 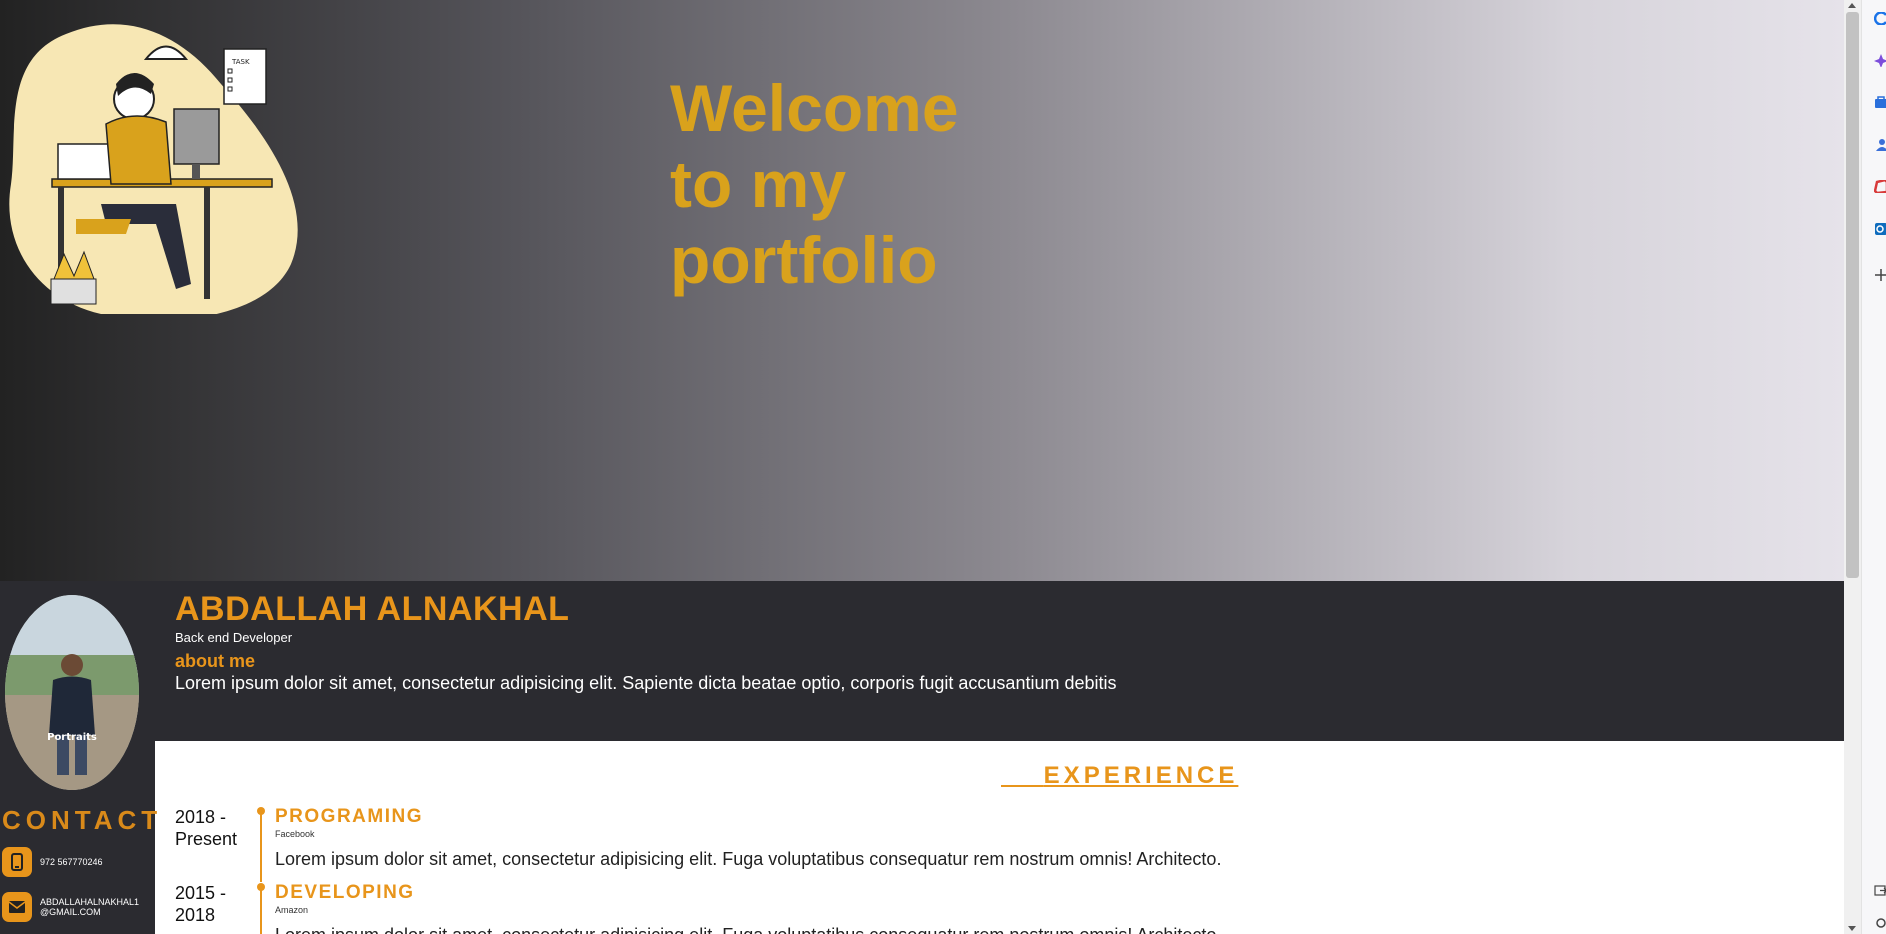 What do you see at coordinates (1880, 18) in the screenshot?
I see `copilot-icon` at bounding box center [1880, 18].